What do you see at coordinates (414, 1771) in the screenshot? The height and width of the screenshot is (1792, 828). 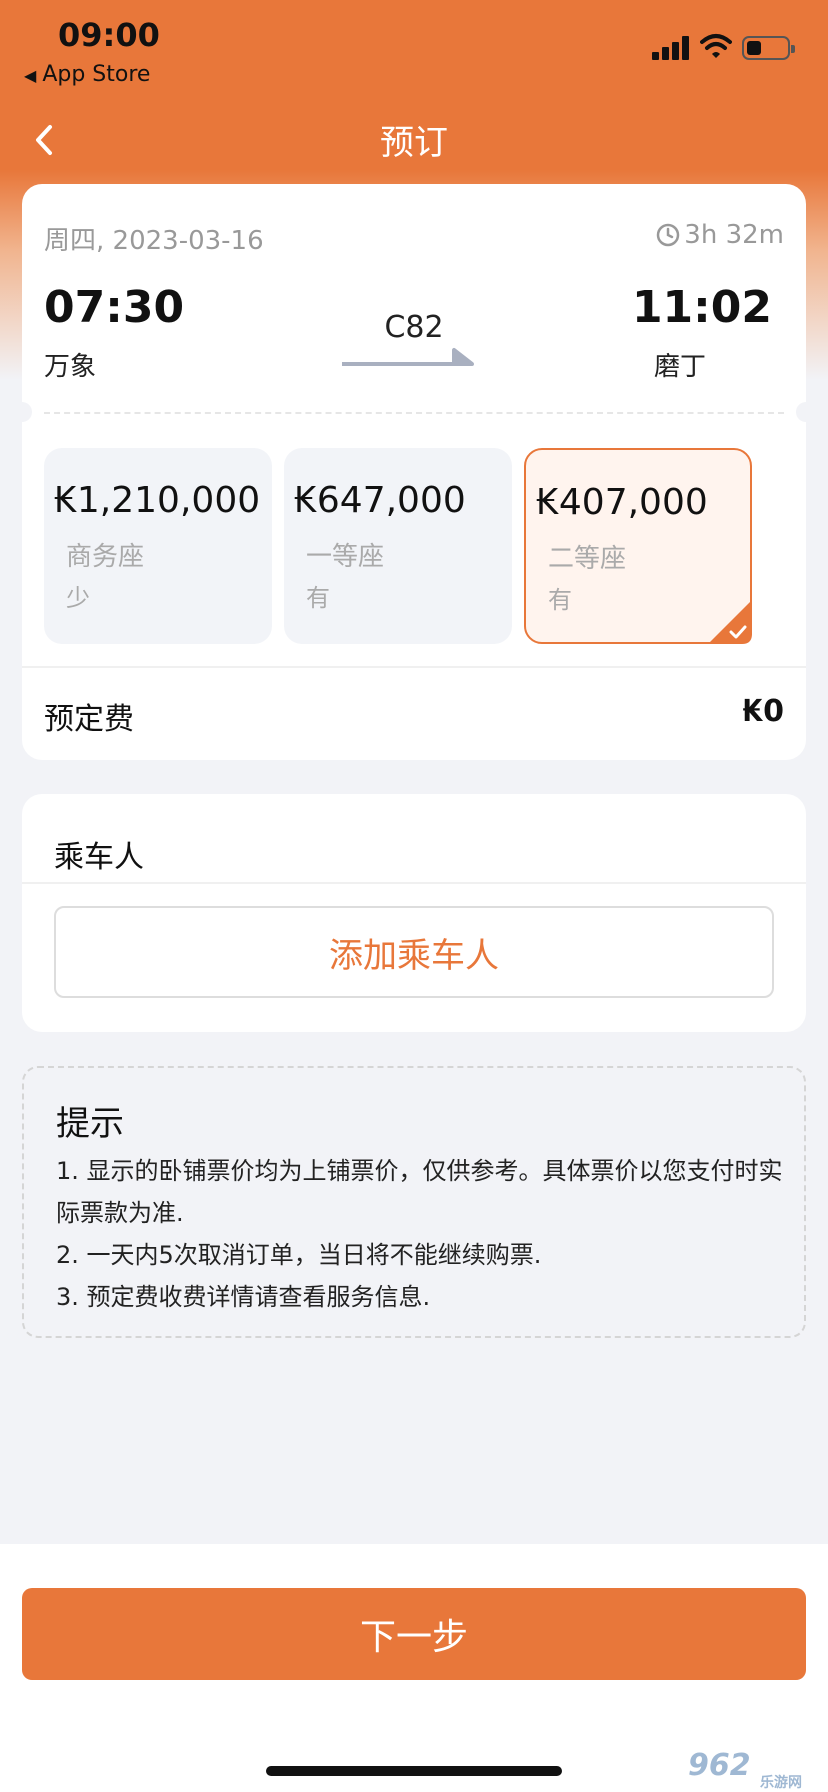 I see `home-indicator` at bounding box center [414, 1771].